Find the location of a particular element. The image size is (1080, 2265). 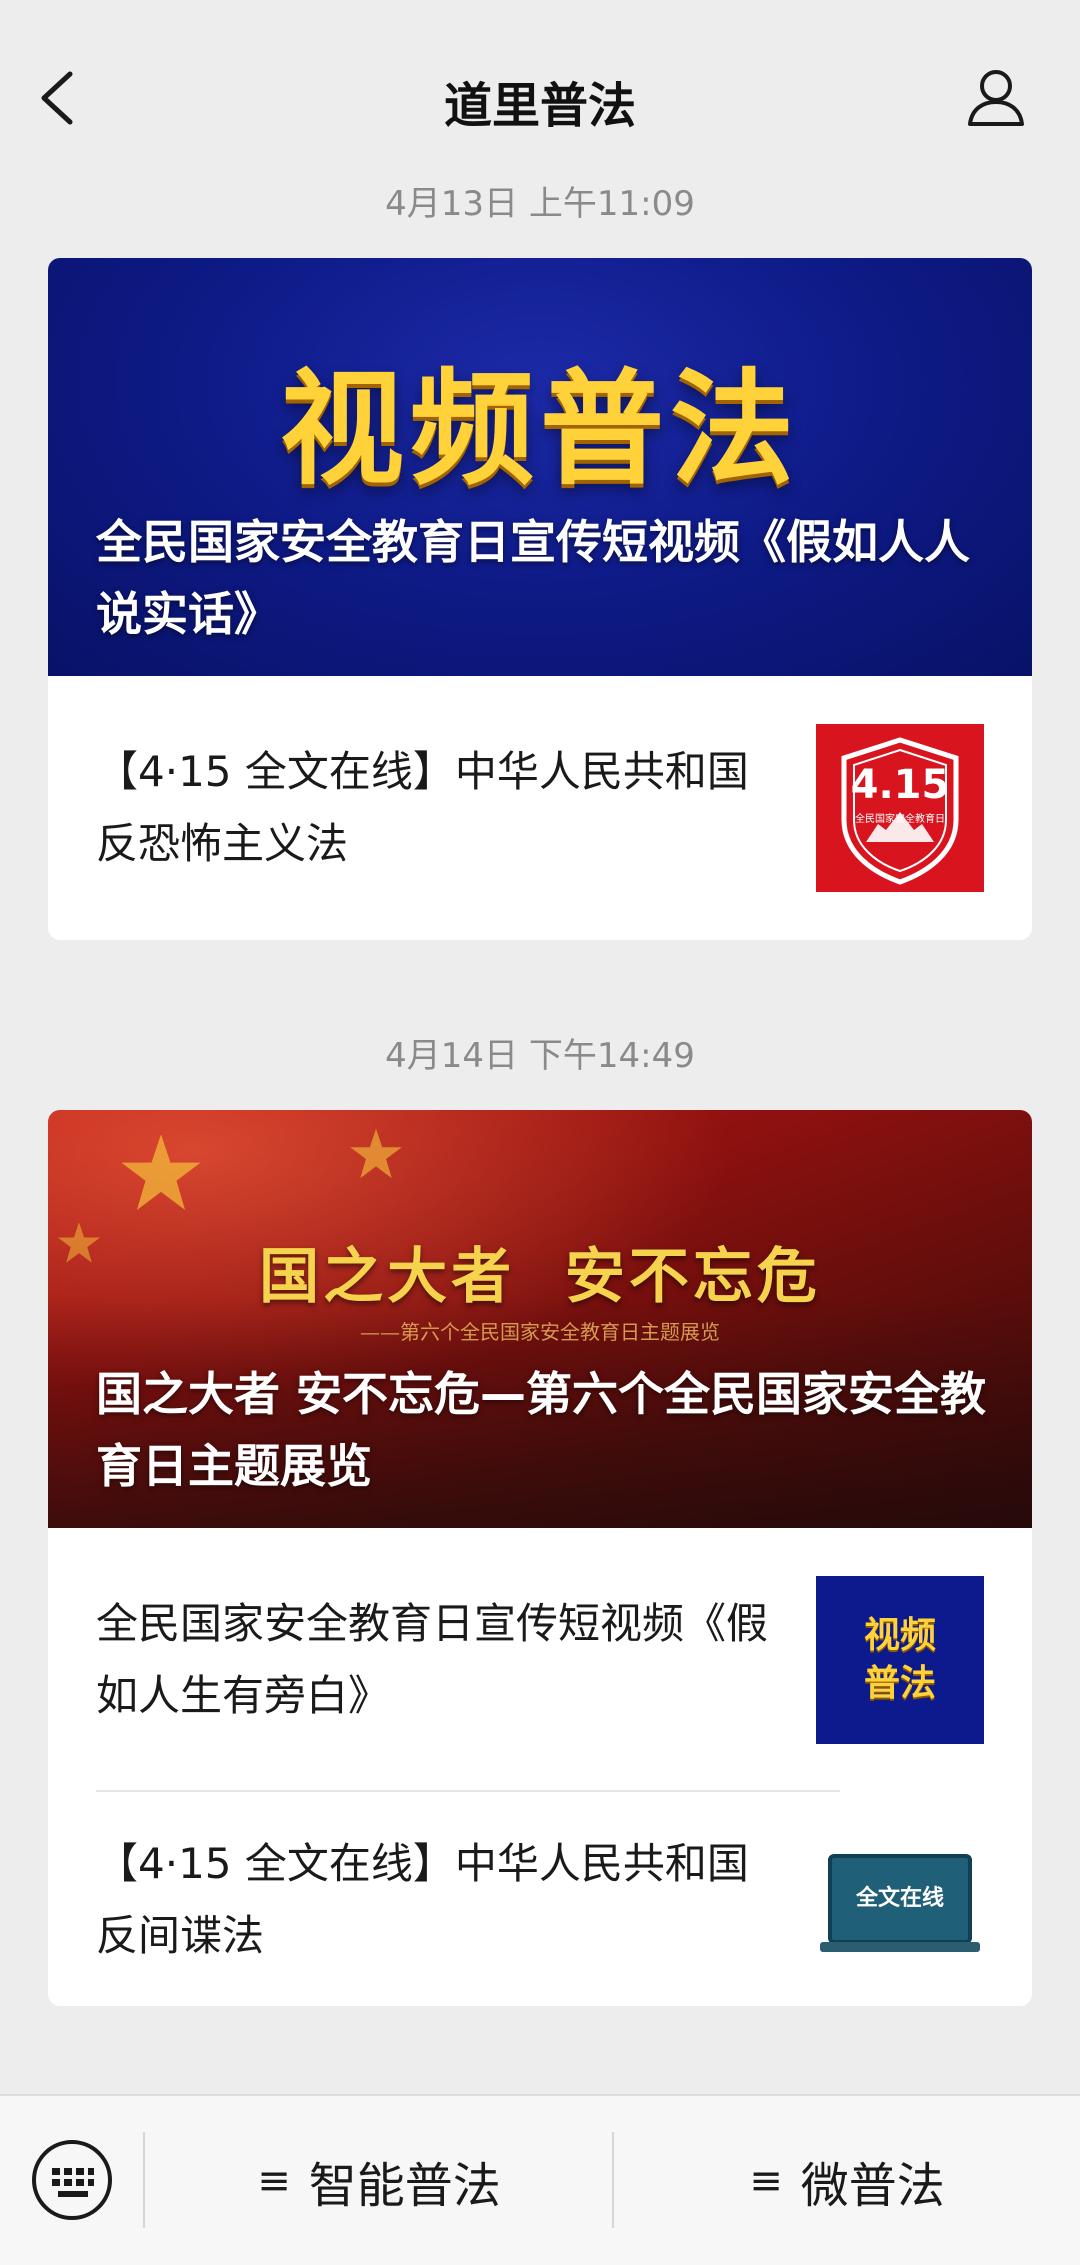

person-icon is located at coordinates (996, 98).